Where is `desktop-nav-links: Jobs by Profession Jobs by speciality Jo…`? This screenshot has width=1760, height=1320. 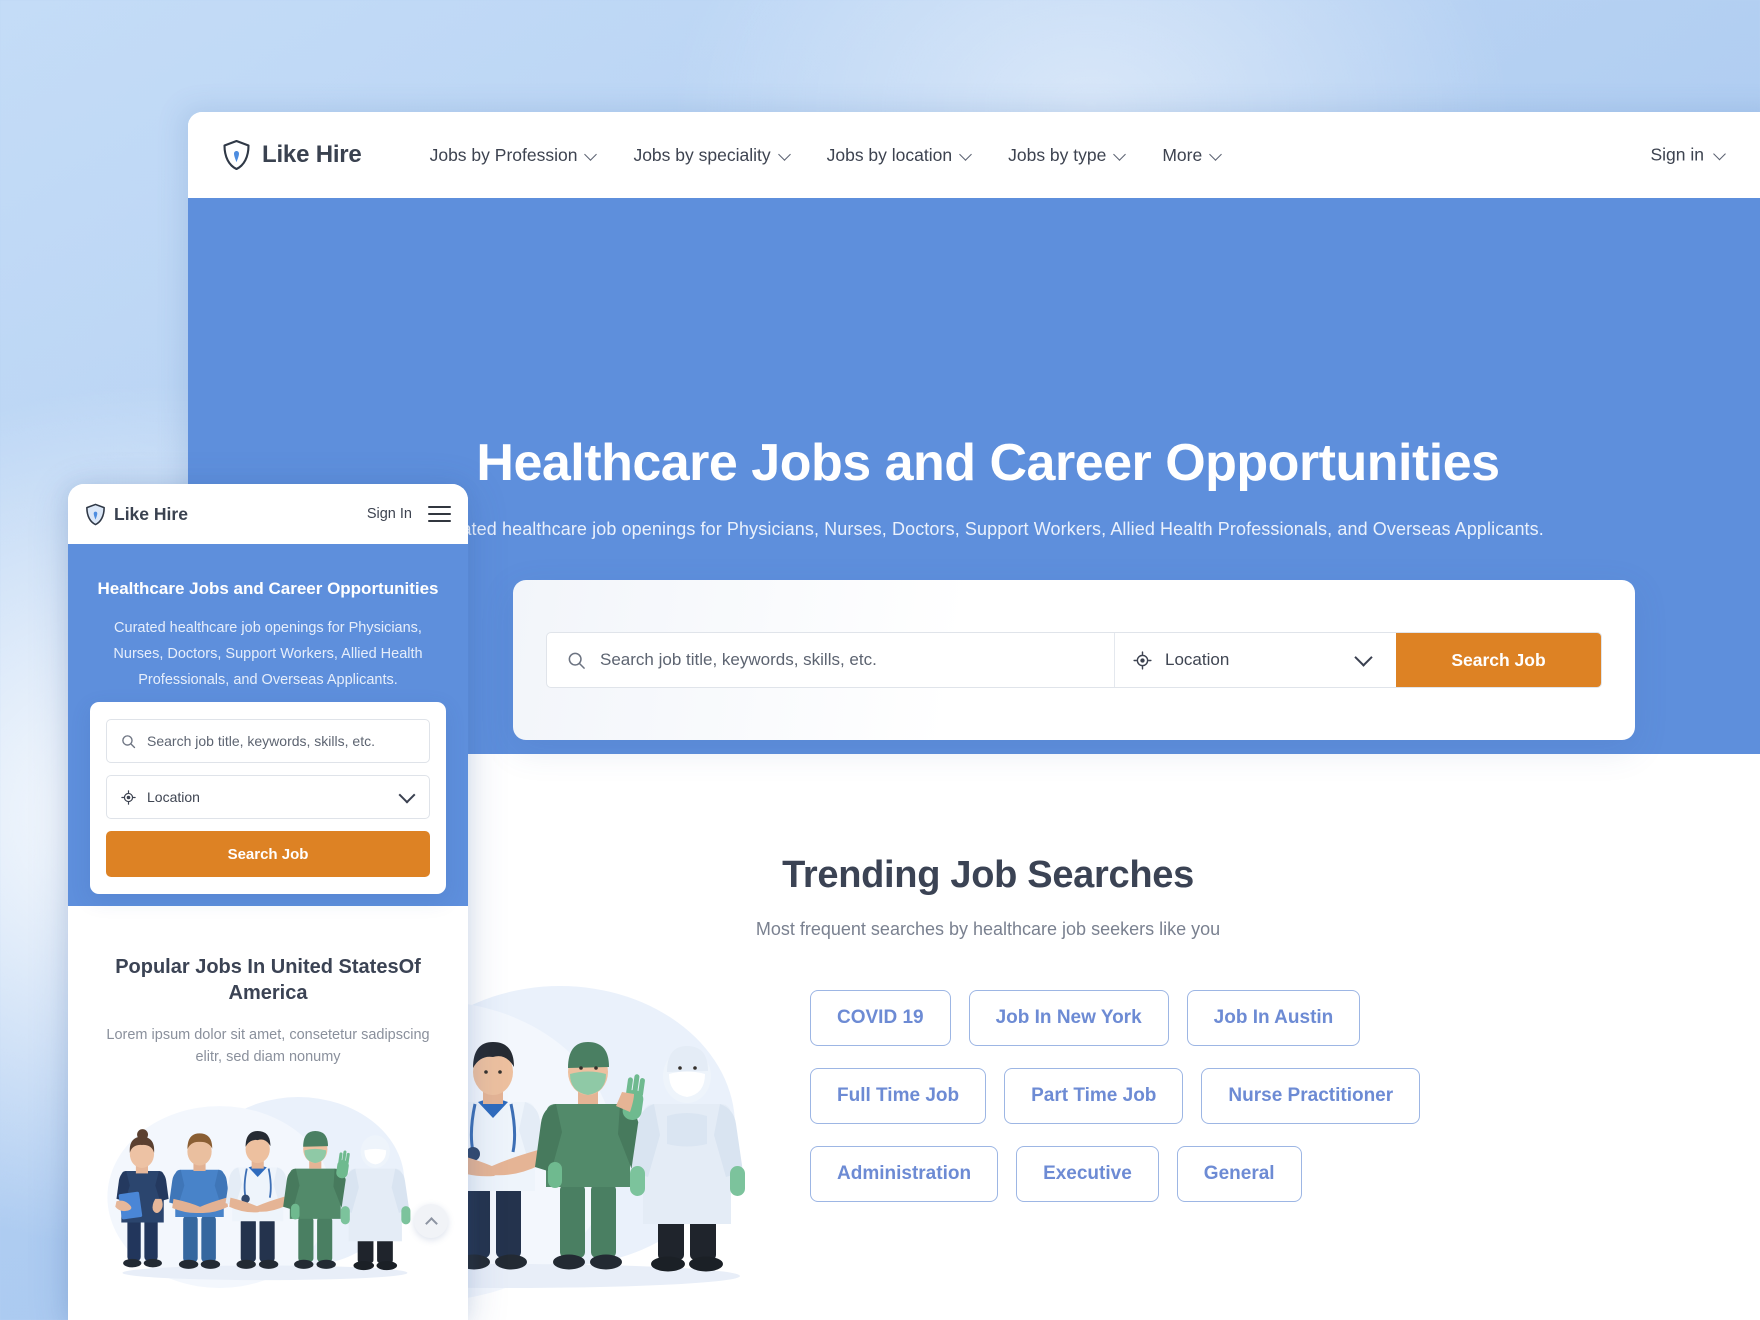
desktop-nav-links: Jobs by Profession Jobs by speciality Jo… is located at coordinates (826, 155).